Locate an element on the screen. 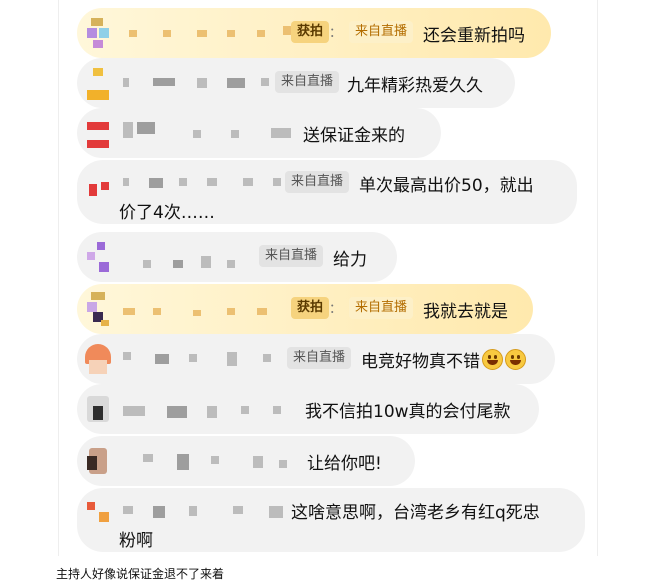 Image resolution: width=670 pixels, height=582 pixels. comment-bubble-5: 来自直播 给力 is located at coordinates (237, 257).